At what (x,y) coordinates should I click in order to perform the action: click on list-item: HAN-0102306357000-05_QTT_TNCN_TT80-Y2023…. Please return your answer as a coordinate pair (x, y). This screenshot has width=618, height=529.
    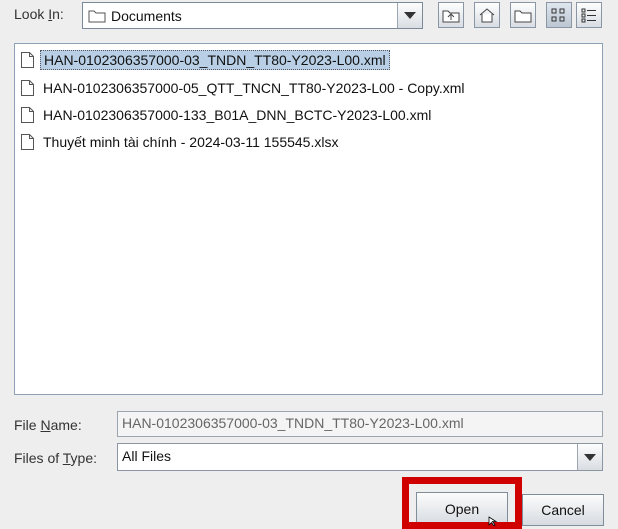
    Looking at the image, I should click on (244, 88).